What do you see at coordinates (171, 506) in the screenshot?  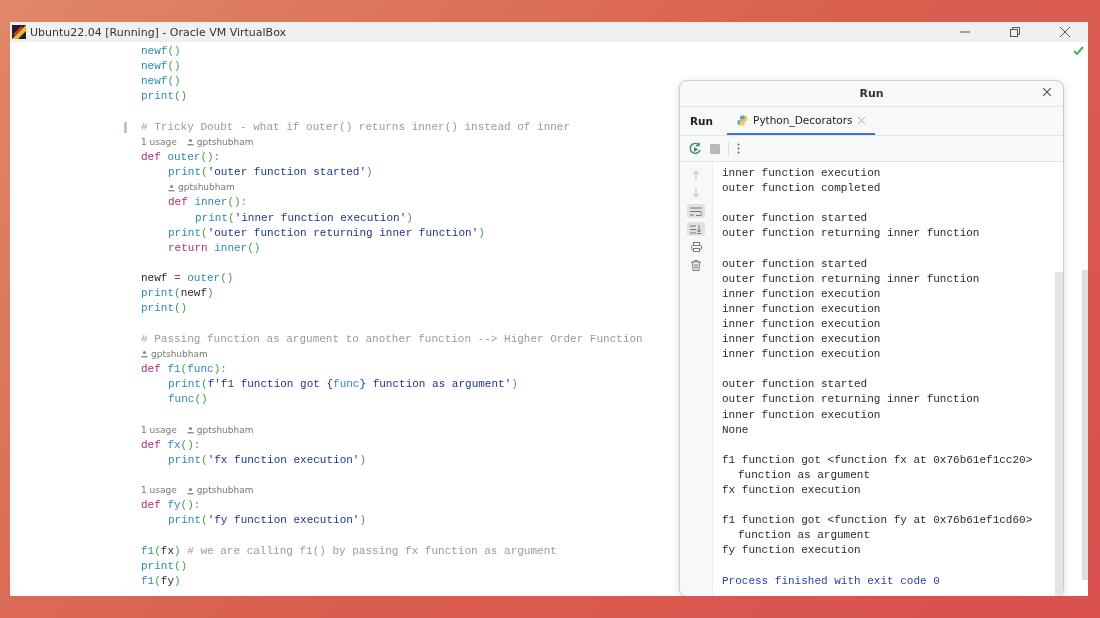 I see `code-line: def fy():` at bounding box center [171, 506].